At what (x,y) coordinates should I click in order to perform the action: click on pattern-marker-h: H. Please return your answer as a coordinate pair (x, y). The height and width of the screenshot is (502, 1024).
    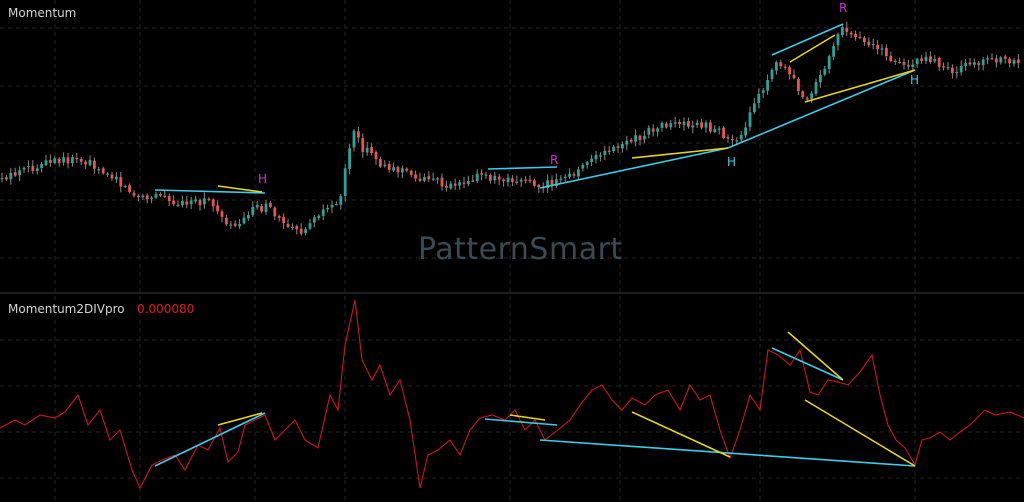
    Looking at the image, I should click on (732, 162).